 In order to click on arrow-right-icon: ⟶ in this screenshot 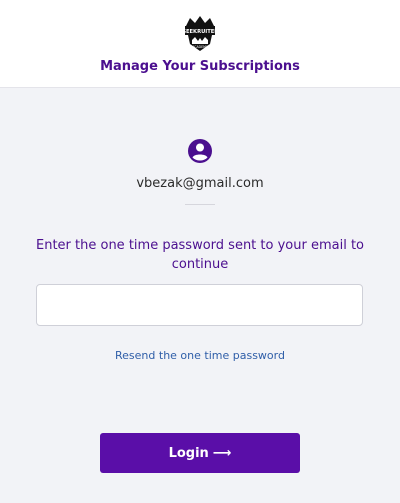, I will do `click(222, 453)`.